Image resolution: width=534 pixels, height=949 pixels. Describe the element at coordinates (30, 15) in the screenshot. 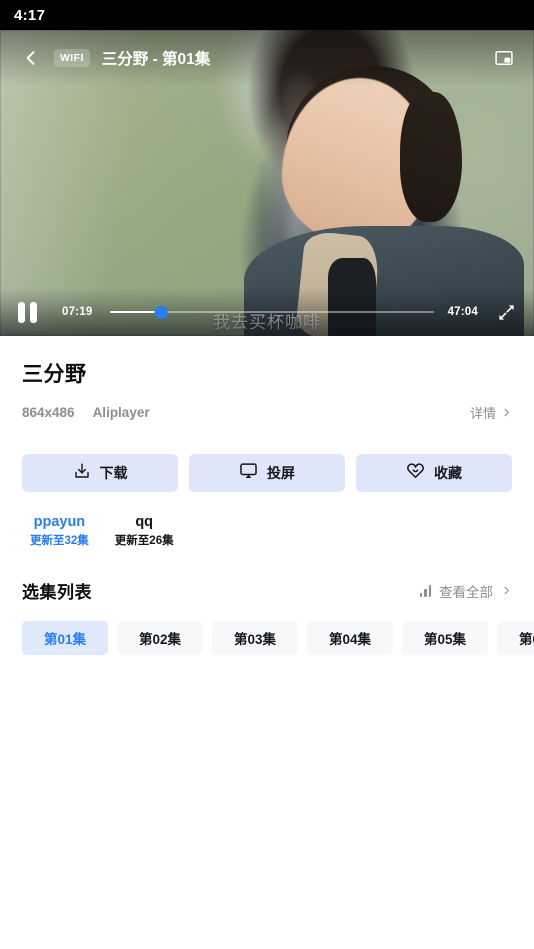

I see `status-bar-time: 4:17` at that location.